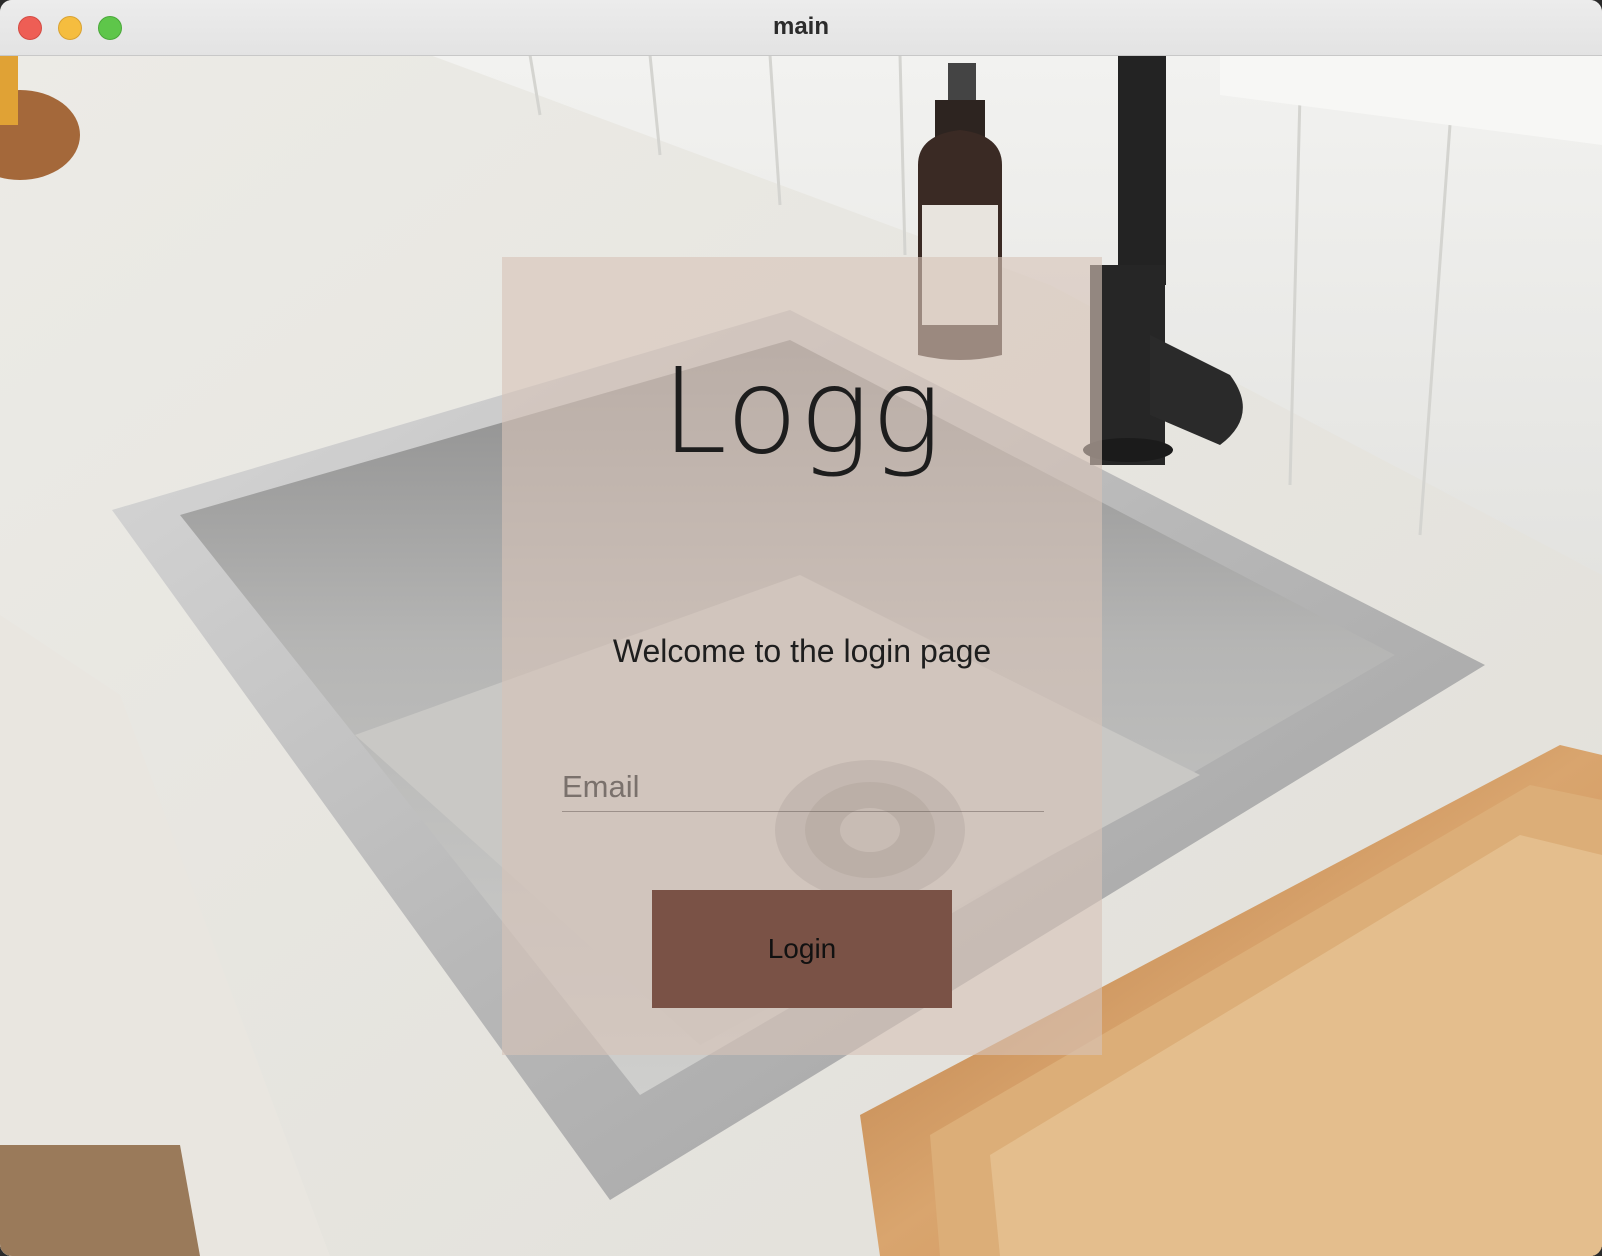  I want to click on title-bar: main, so click(801, 28).